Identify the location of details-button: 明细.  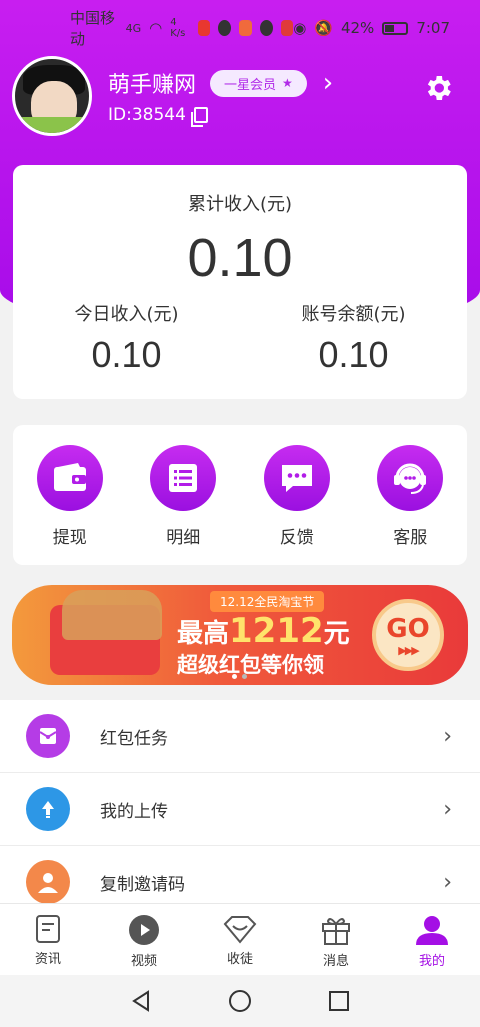
(183, 505).